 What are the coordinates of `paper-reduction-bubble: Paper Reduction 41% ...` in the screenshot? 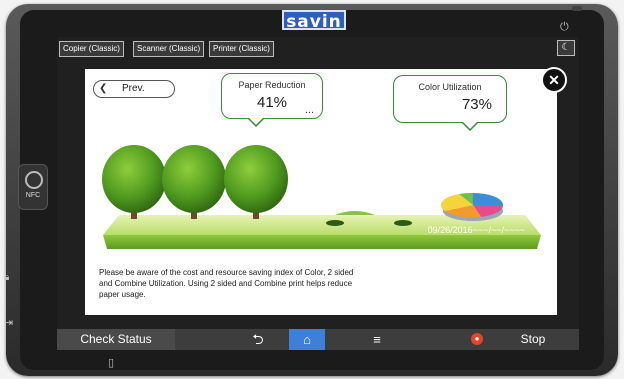 It's located at (272, 100).